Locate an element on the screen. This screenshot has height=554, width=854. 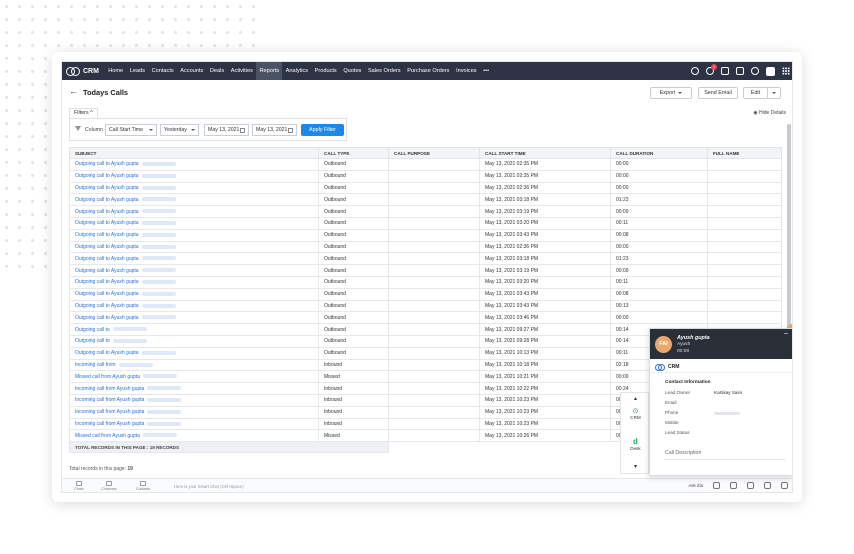
nav-more: ••• is located at coordinates (486, 71).